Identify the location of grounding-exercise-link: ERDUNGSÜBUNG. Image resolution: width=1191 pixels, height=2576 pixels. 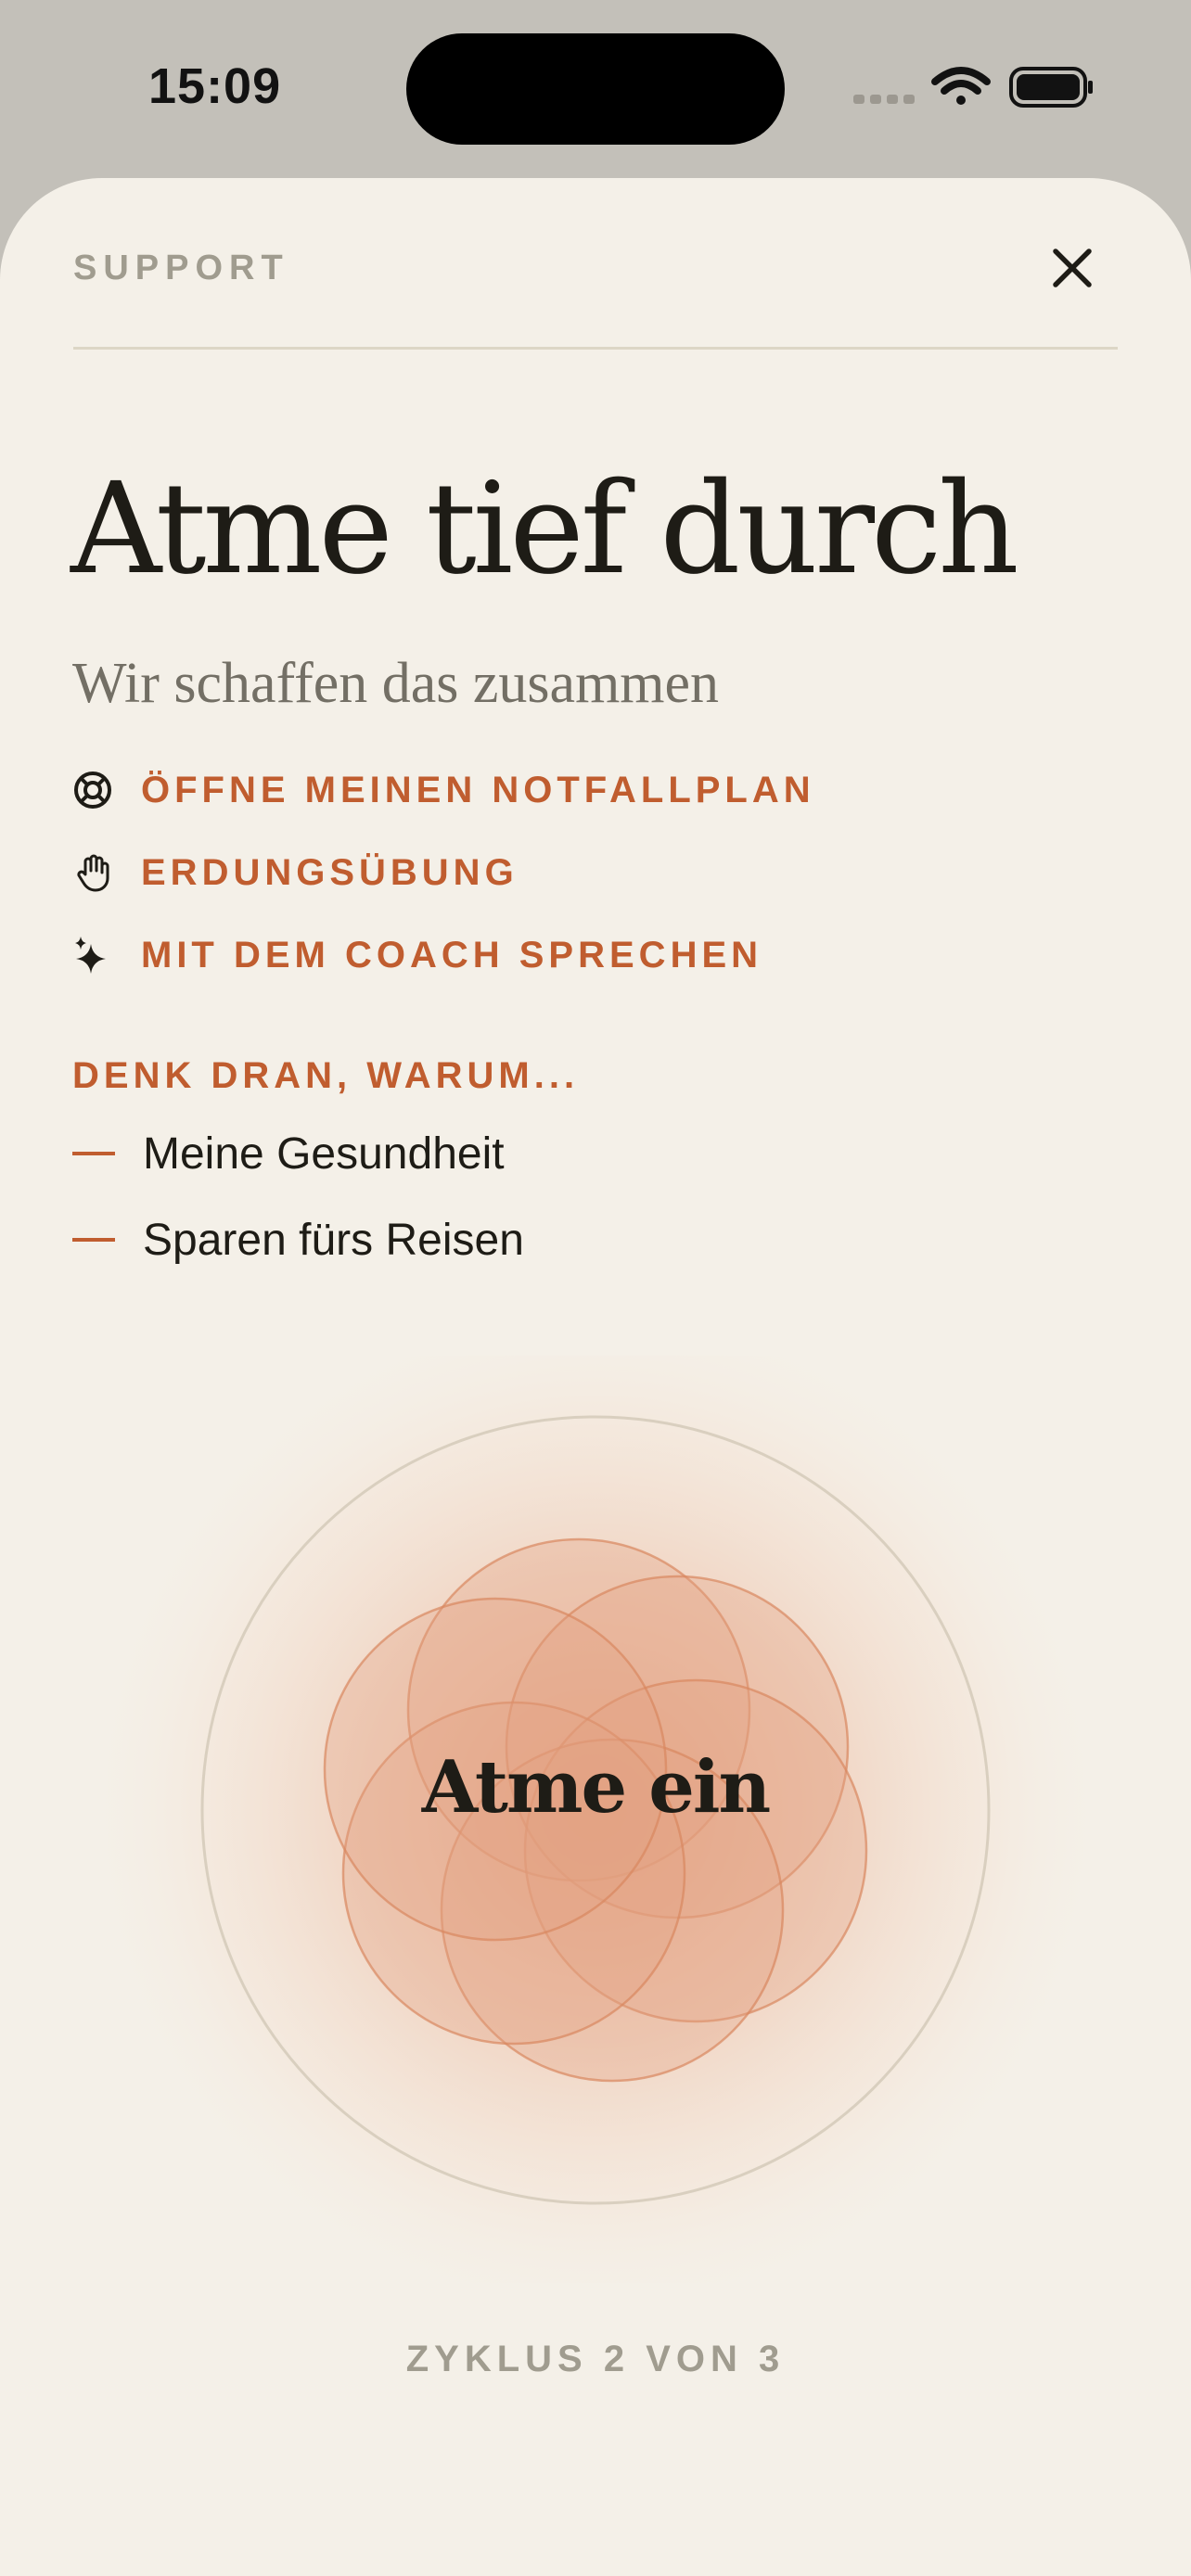
(296, 873).